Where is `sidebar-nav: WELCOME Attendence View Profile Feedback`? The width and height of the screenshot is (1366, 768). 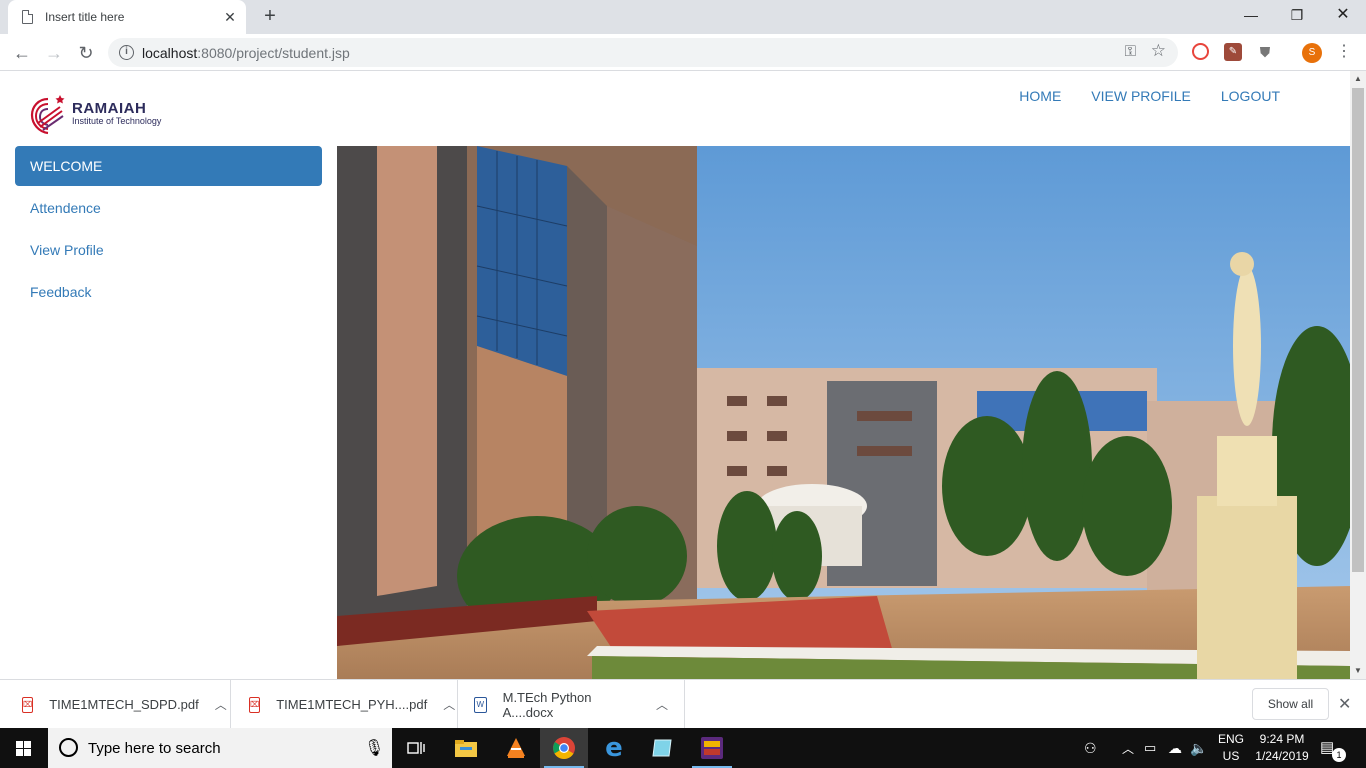
sidebar-nav: WELCOME Attendence View Profile Feedback is located at coordinates (168, 230).